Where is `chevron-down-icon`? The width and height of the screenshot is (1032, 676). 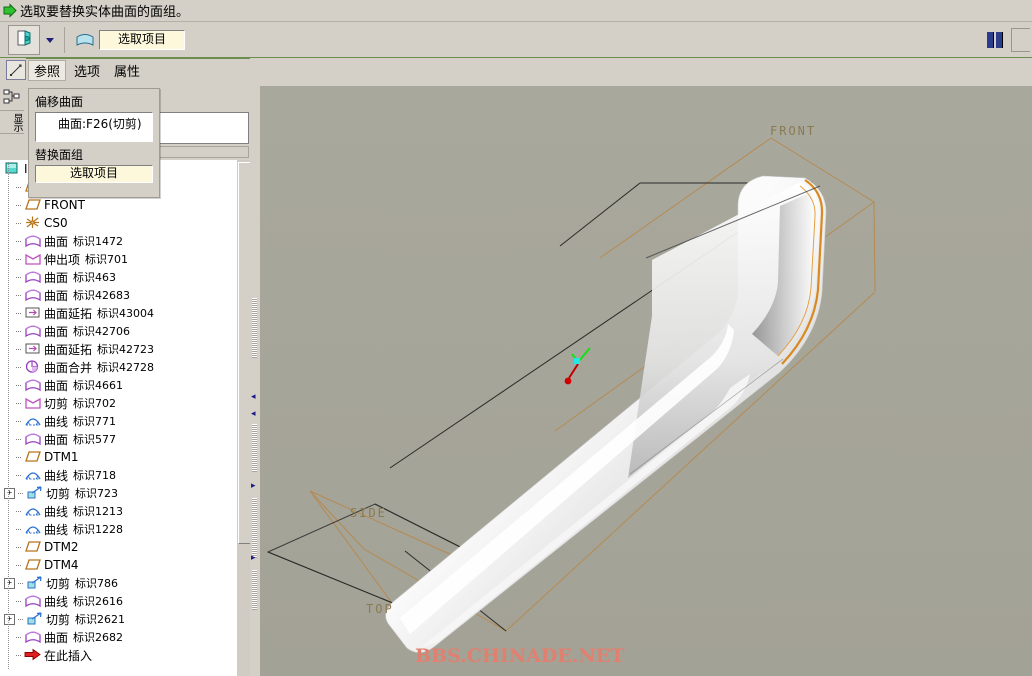 chevron-down-icon is located at coordinates (50, 40).